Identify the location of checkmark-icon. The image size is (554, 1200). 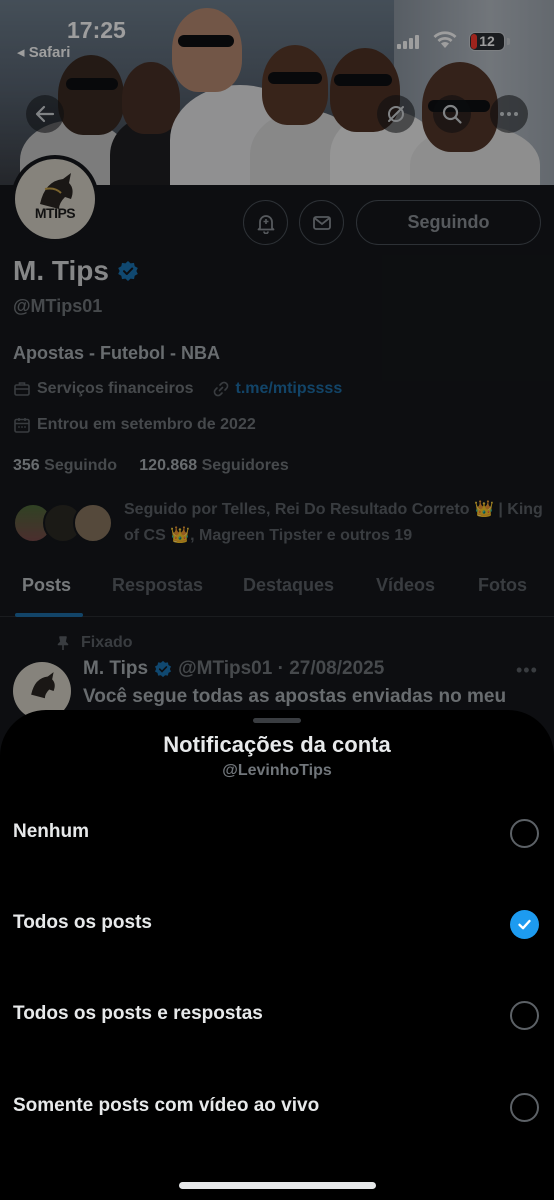
(524, 924).